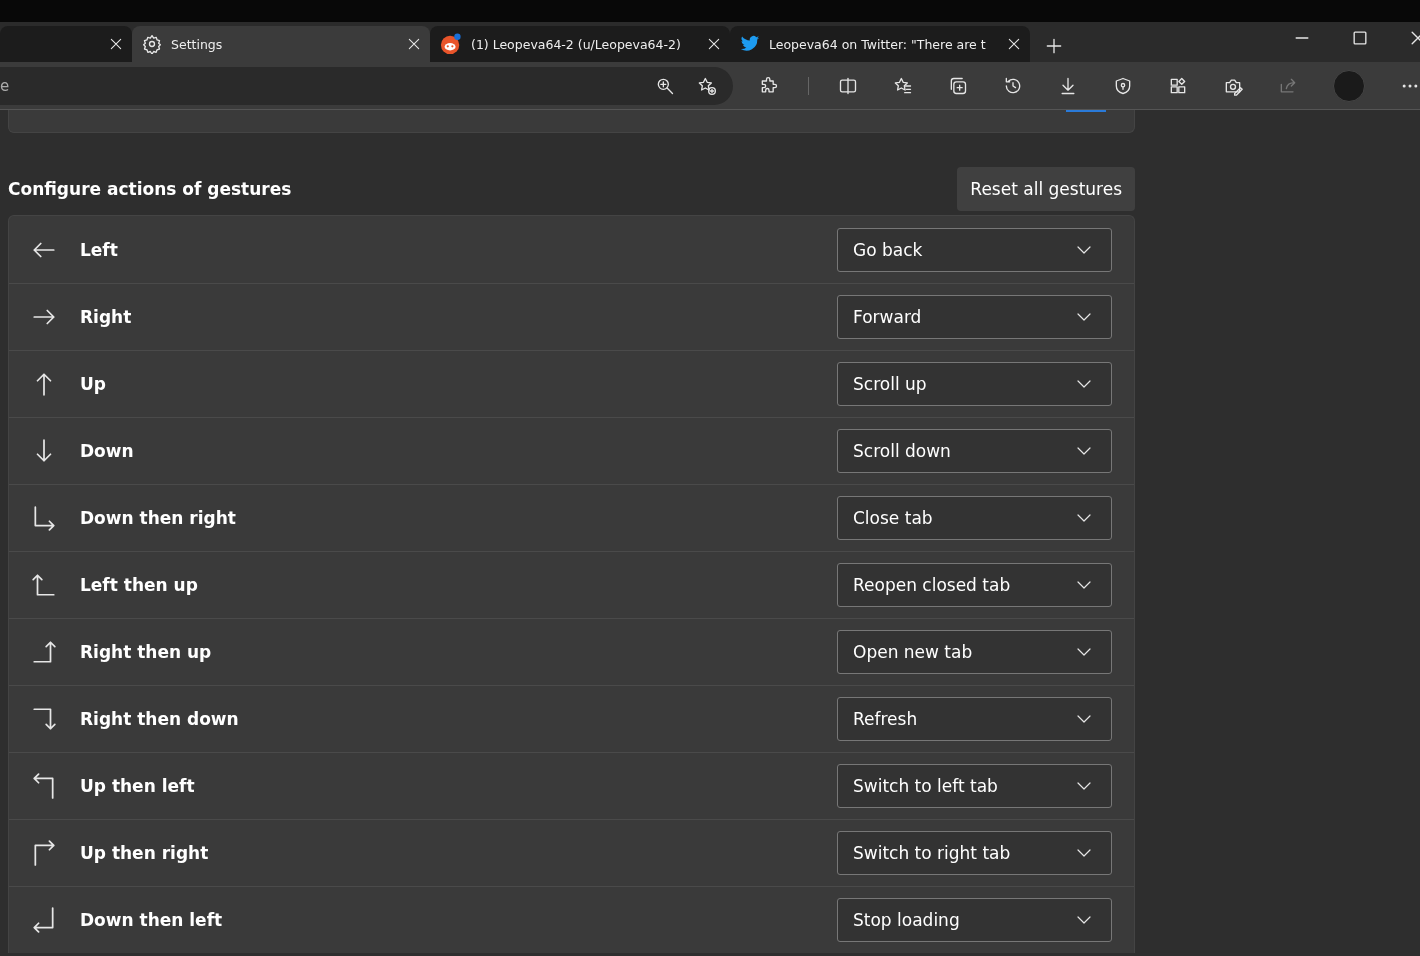 The image size is (1420, 956). What do you see at coordinates (1178, 85) in the screenshot?
I see `apps-icon` at bounding box center [1178, 85].